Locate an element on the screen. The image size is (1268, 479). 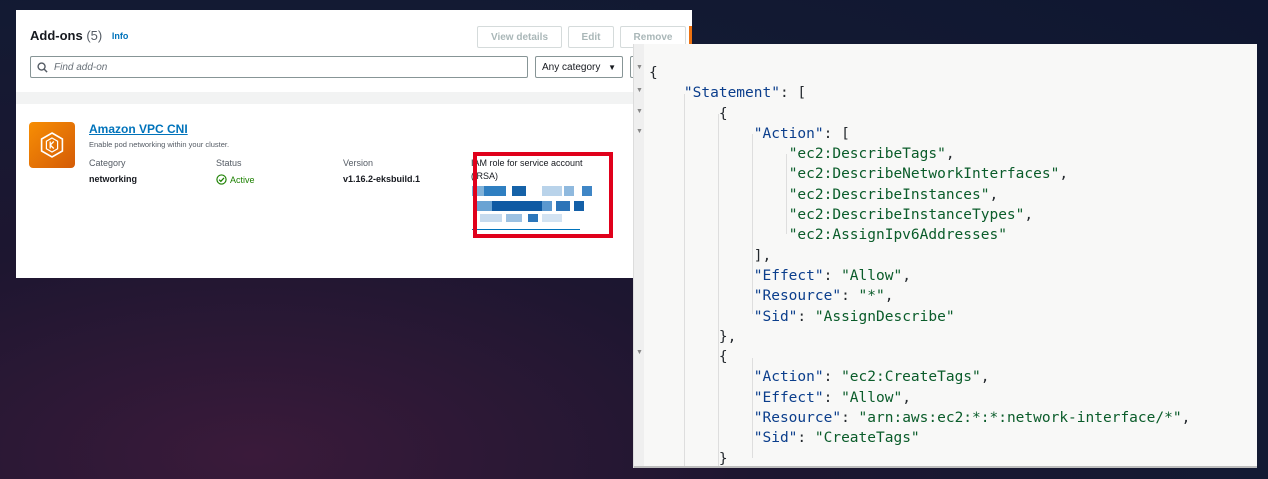
json-token: ], is located at coordinates (762, 255).